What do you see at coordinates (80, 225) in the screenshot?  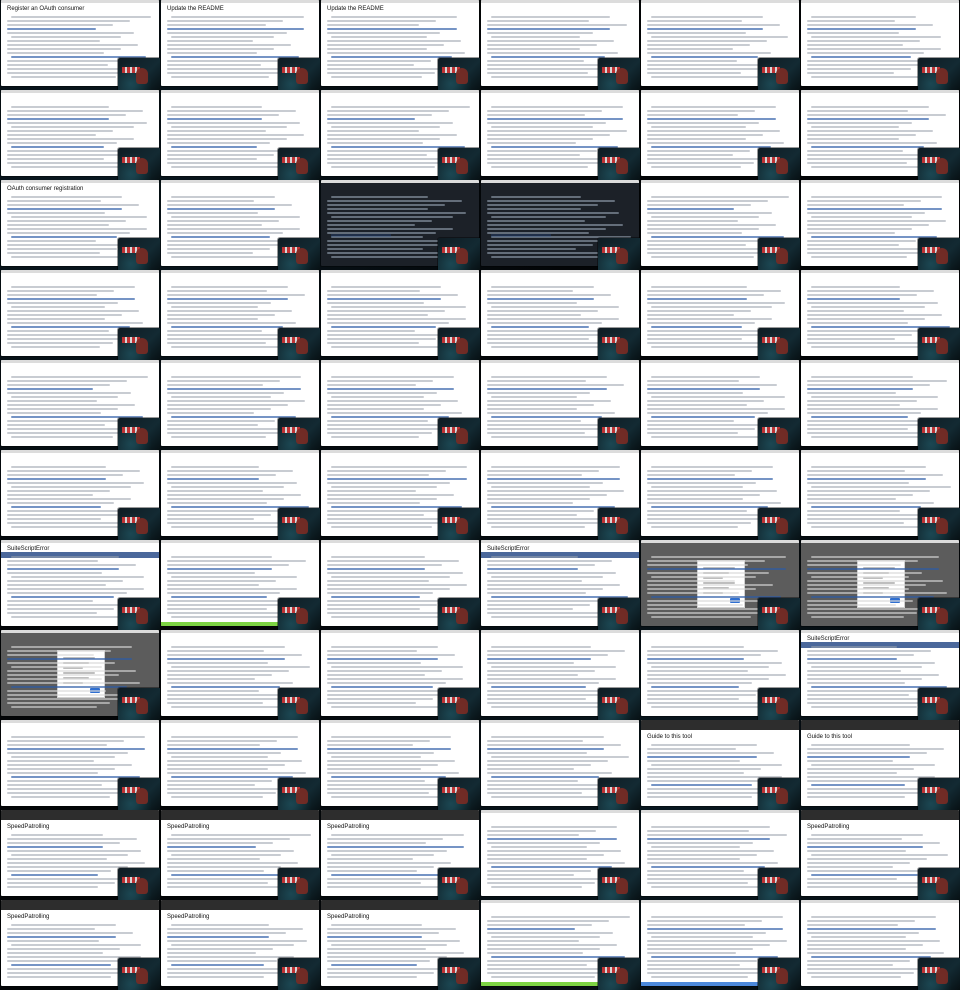 I see `thumbnail-tile: OAuth consumer registration` at bounding box center [80, 225].